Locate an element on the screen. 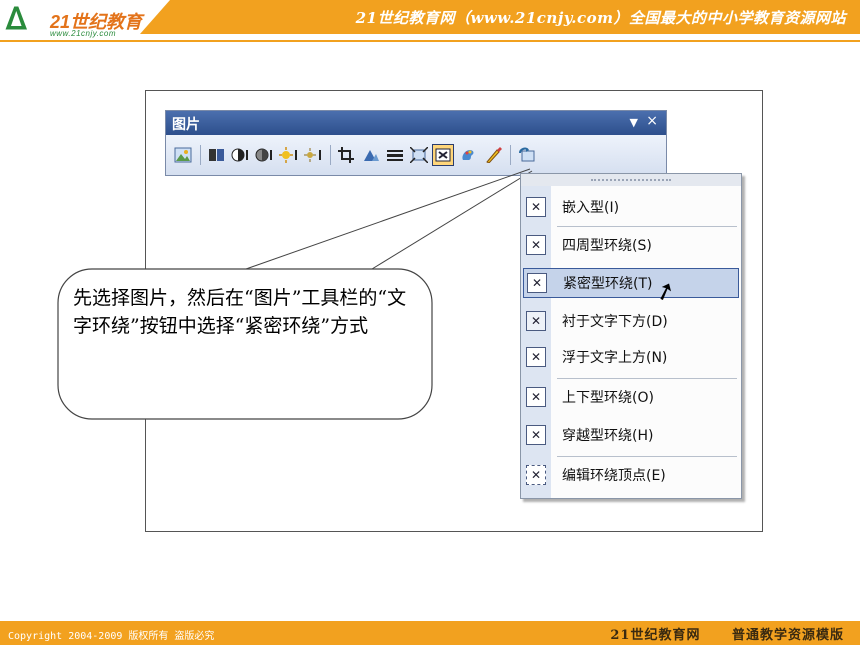  menu-item-square: ✕ 四周型环绕(S) is located at coordinates (631, 245).